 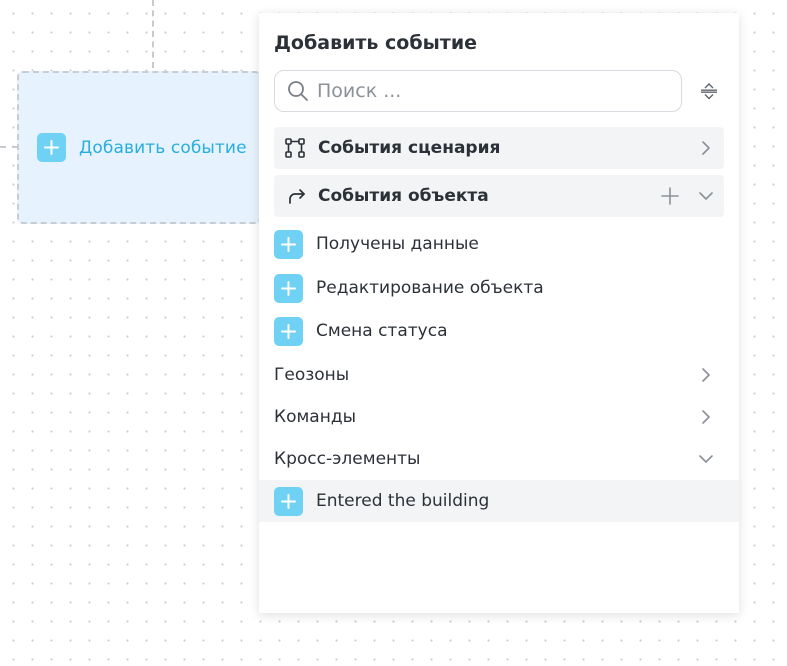 I want to click on add-event-node-button: Добавить событие, so click(x=142, y=147).